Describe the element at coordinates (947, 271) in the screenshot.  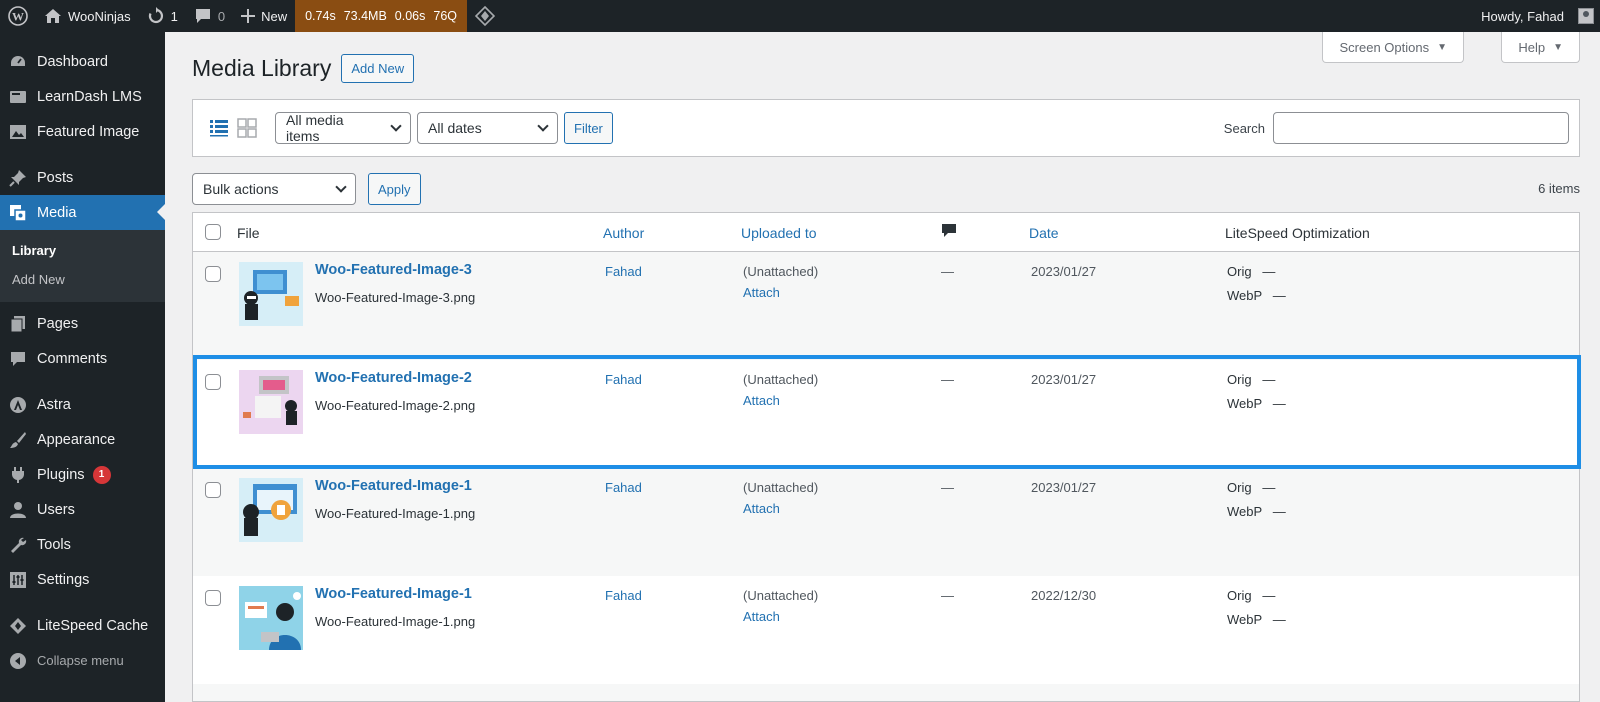
I see `comments-count: —` at that location.